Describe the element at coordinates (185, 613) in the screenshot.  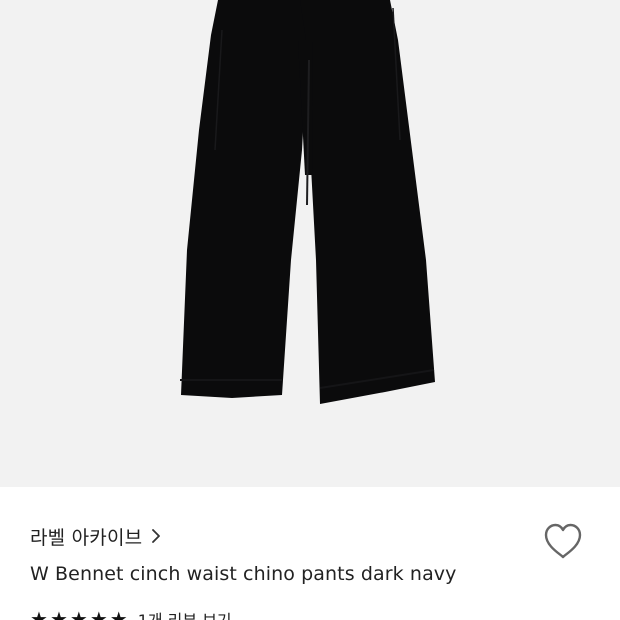
I see `review-link: 1개 리뷰 보기` at that location.